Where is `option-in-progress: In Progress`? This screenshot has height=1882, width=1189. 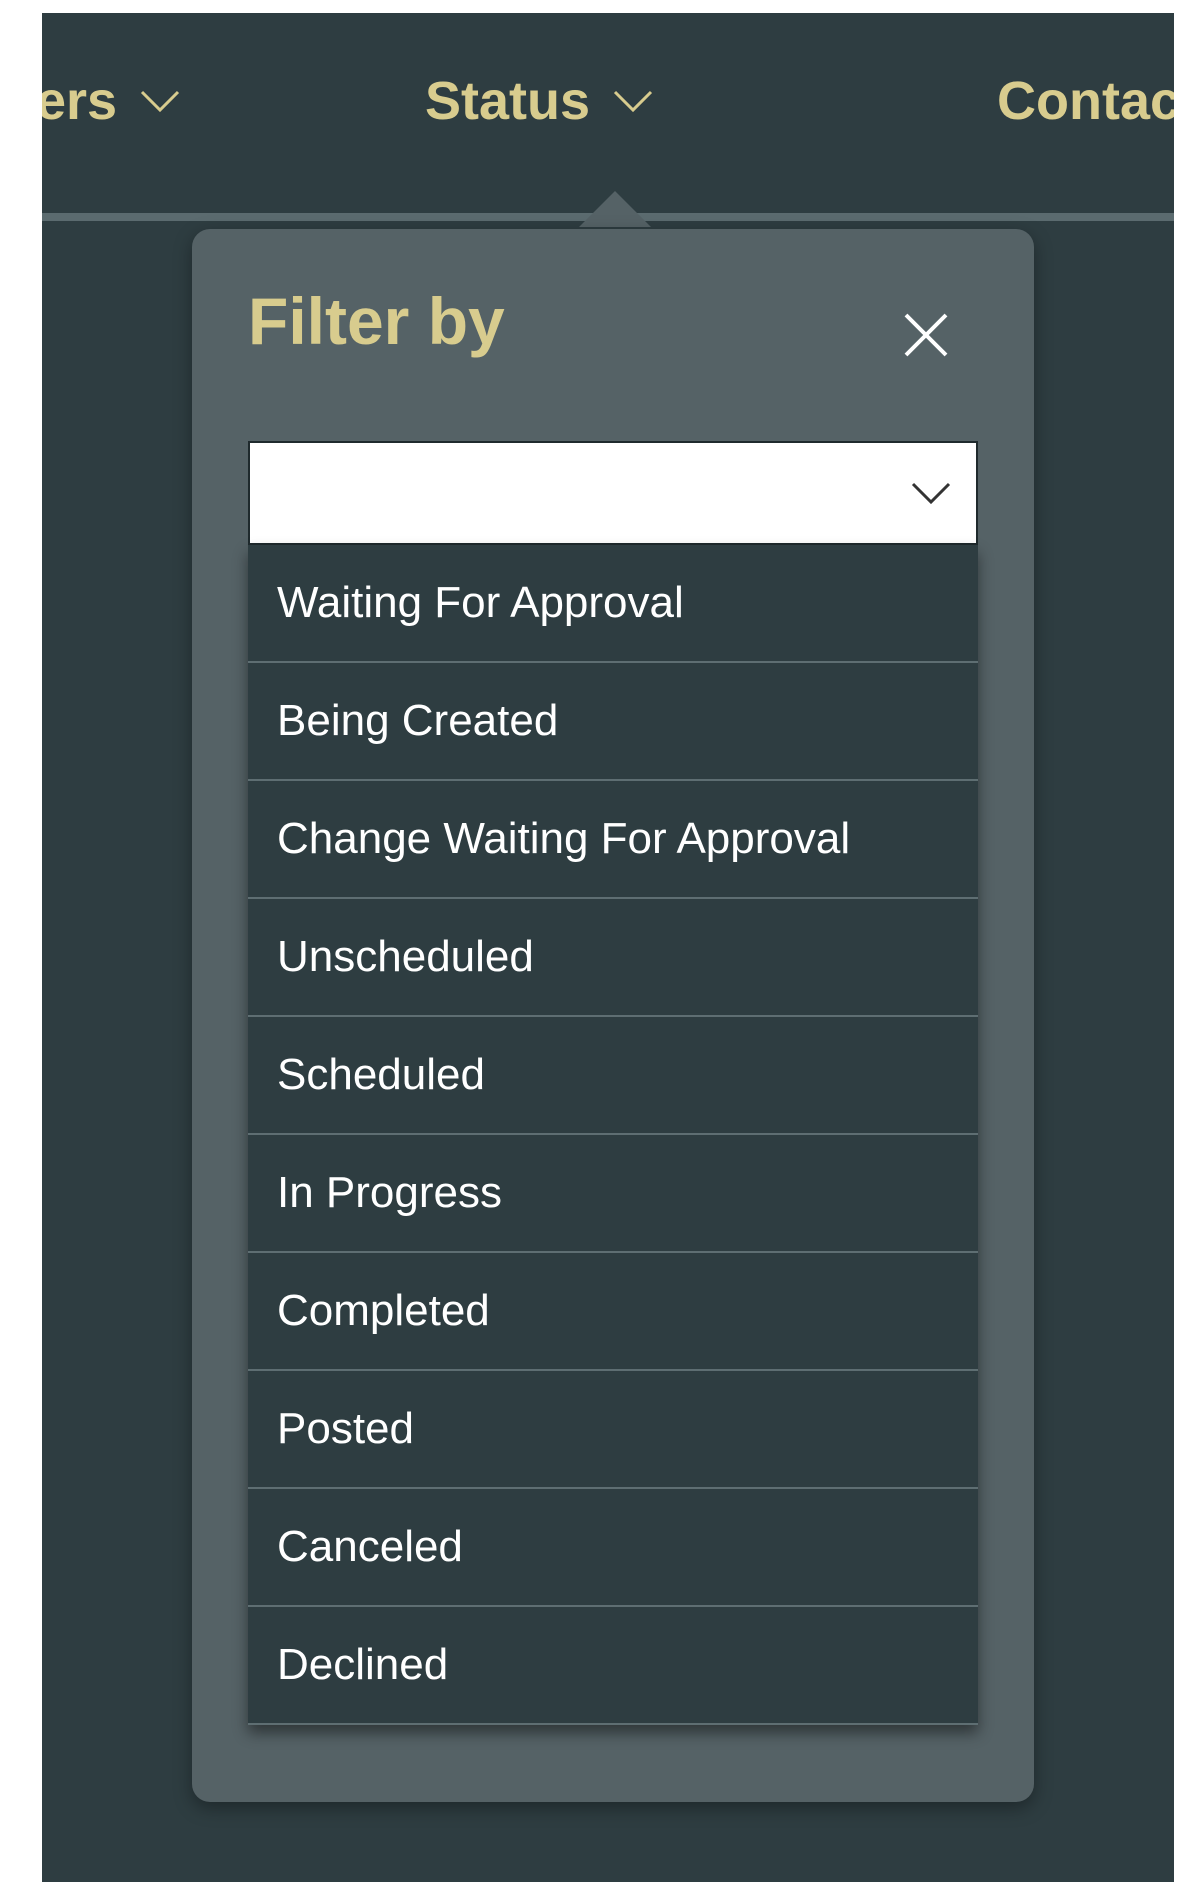 option-in-progress: In Progress is located at coordinates (613, 1194).